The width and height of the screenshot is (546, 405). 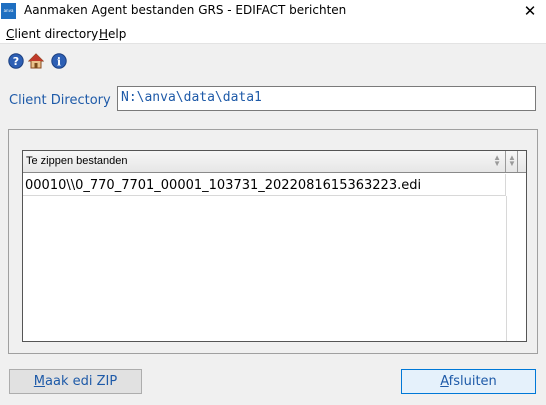 I want to click on make-zip-label: aak edi ZIP, so click(x=81, y=381).